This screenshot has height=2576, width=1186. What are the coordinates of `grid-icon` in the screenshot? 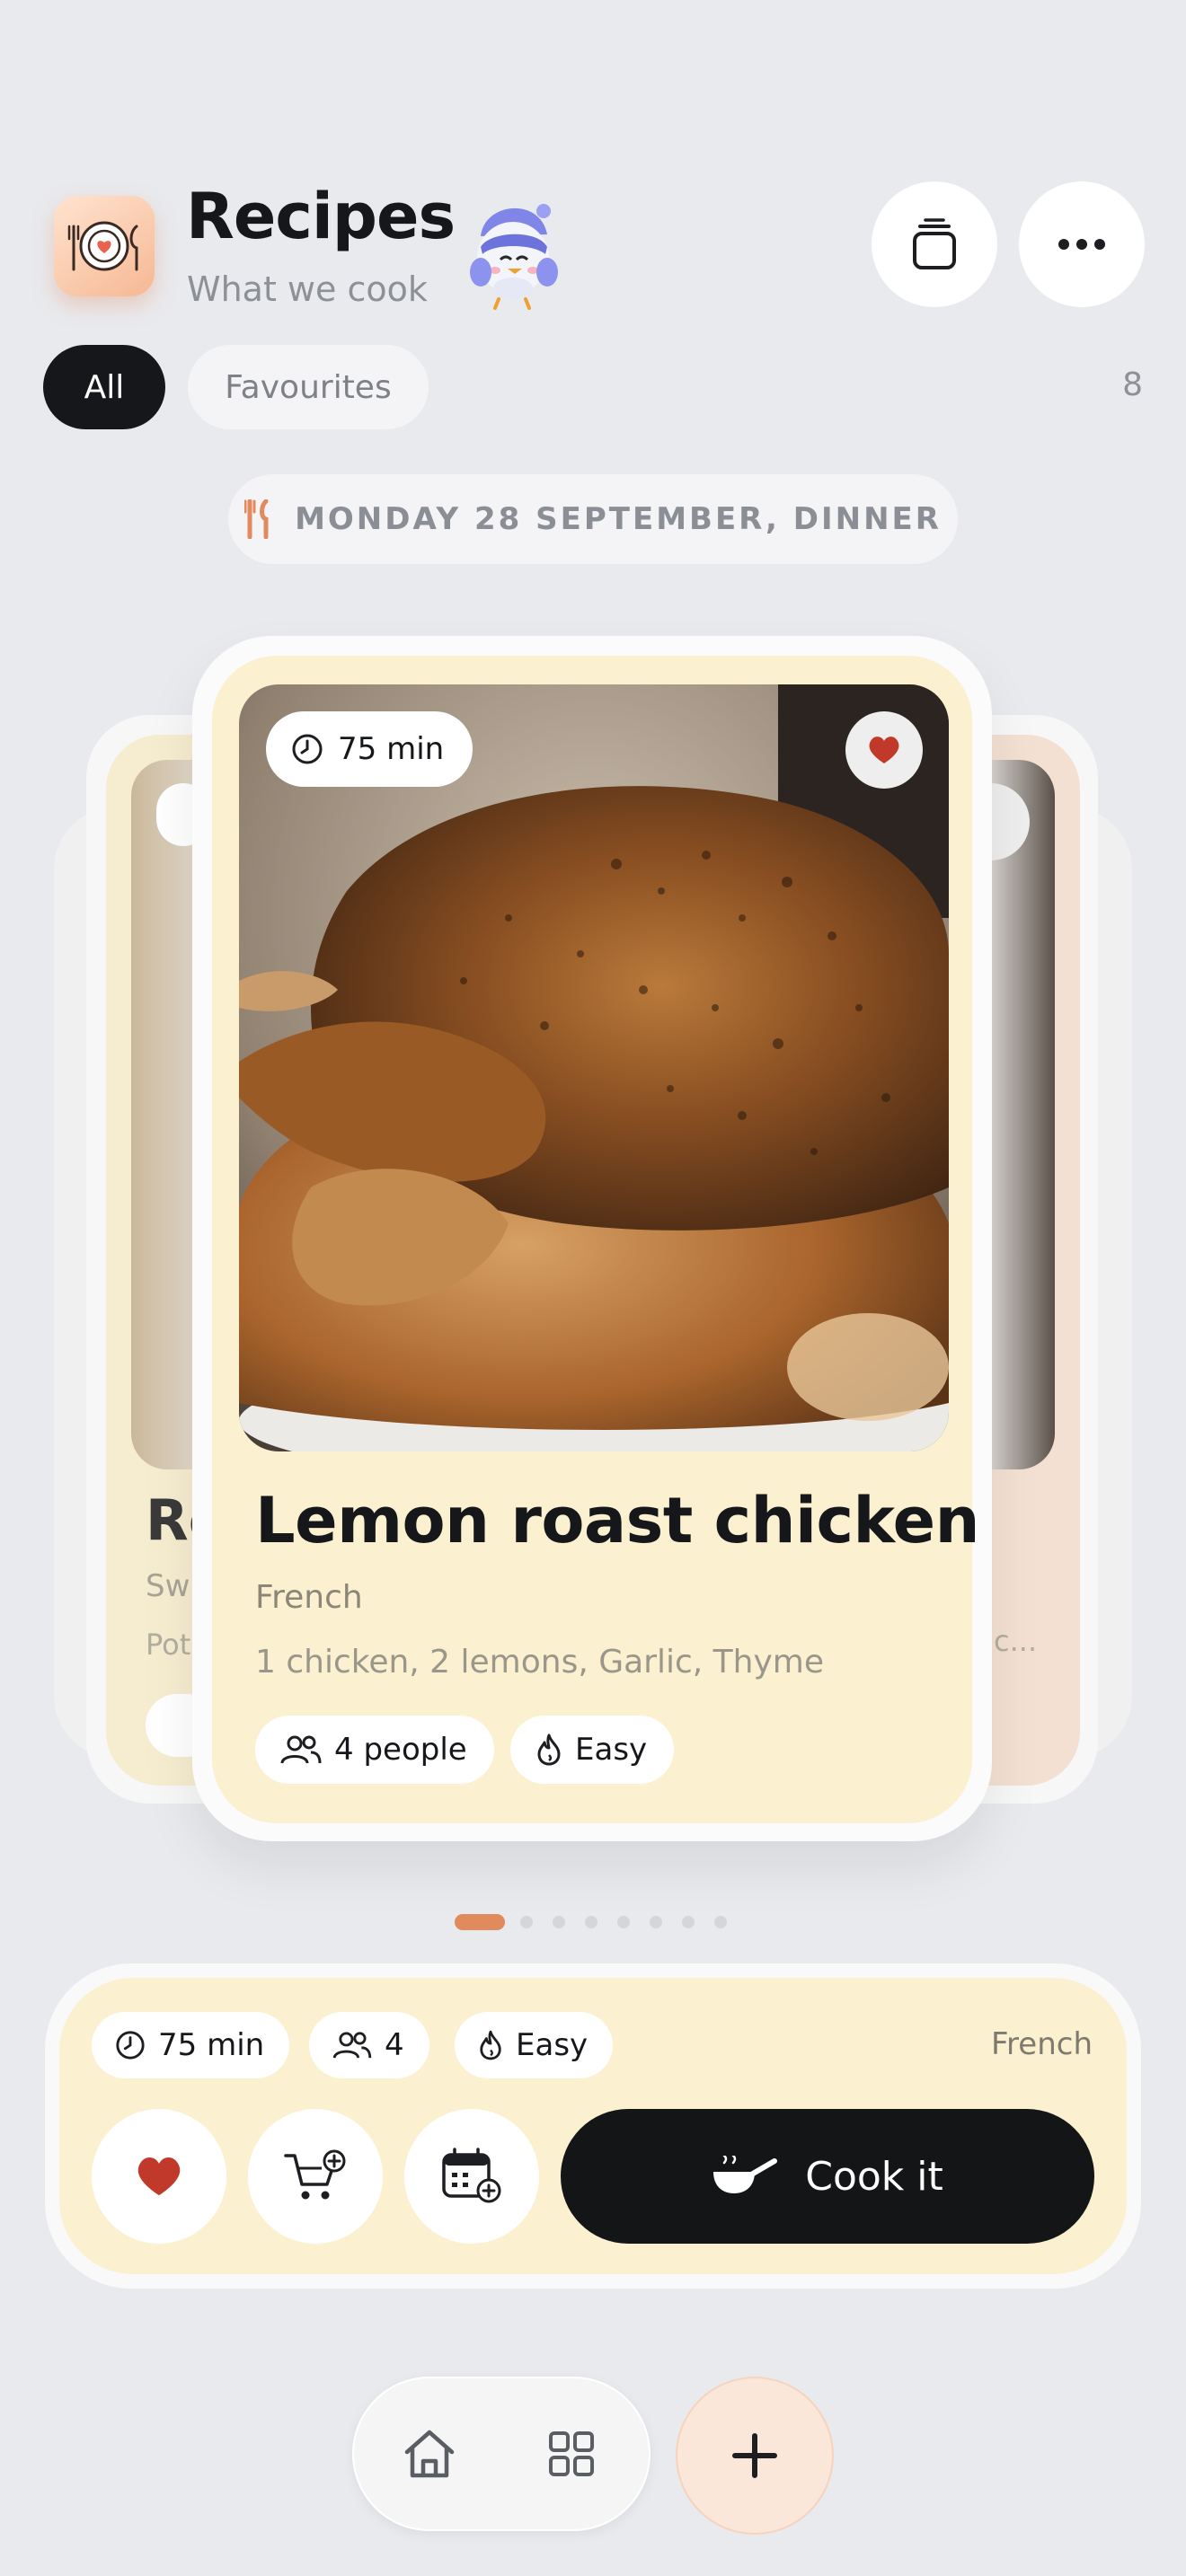 It's located at (571, 2453).